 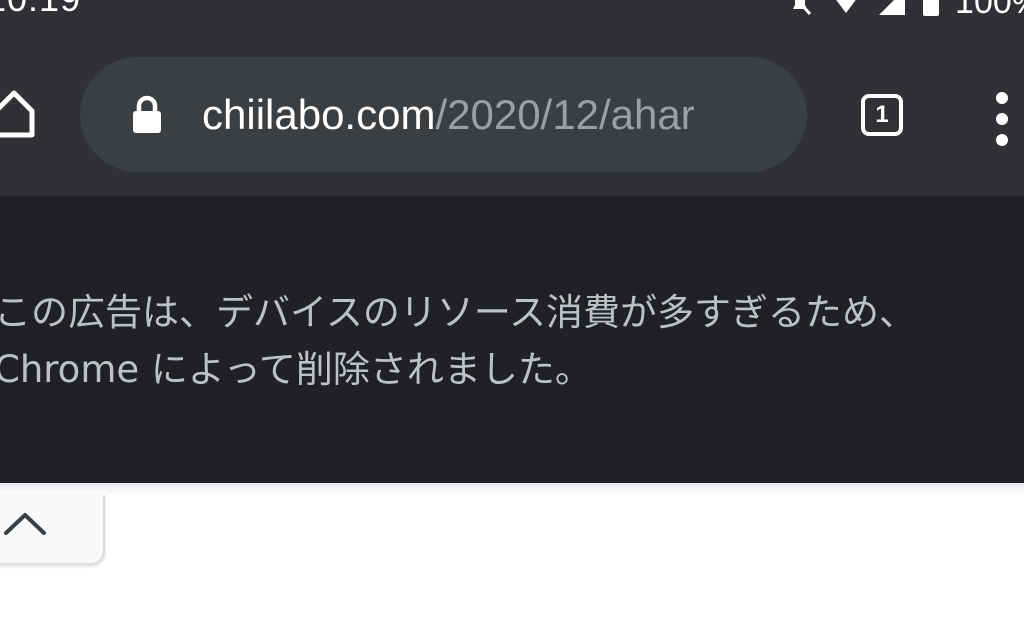 What do you see at coordinates (40, 10) in the screenshot?
I see `status-time: 10:19` at bounding box center [40, 10].